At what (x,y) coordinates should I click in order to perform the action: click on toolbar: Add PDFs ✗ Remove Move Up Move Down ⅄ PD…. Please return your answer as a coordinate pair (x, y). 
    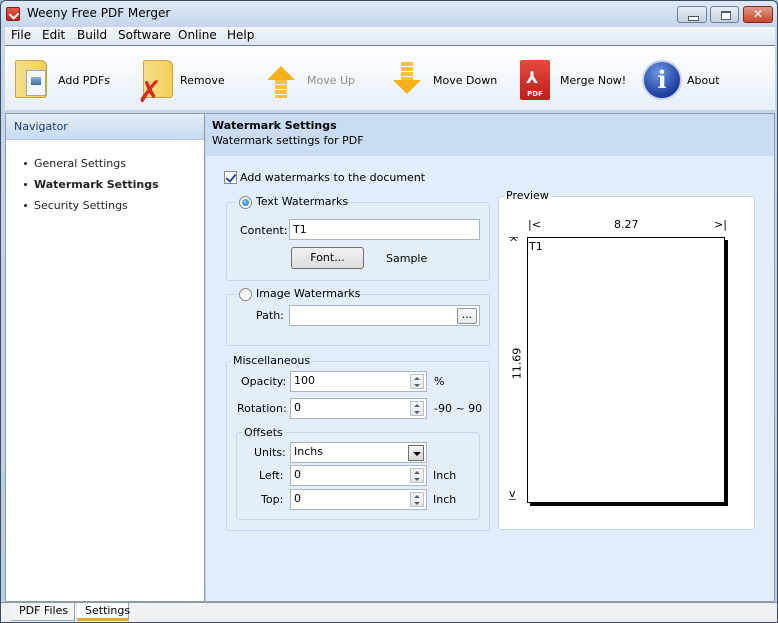
    Looking at the image, I should click on (390, 78).